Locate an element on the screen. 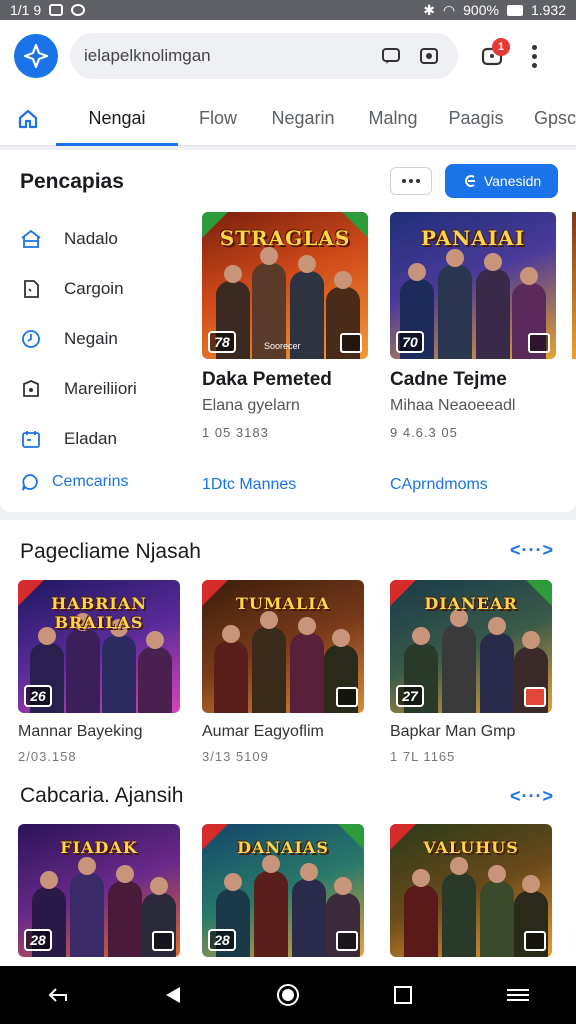  game-meta: 1 7L 1165 is located at coordinates (423, 756).